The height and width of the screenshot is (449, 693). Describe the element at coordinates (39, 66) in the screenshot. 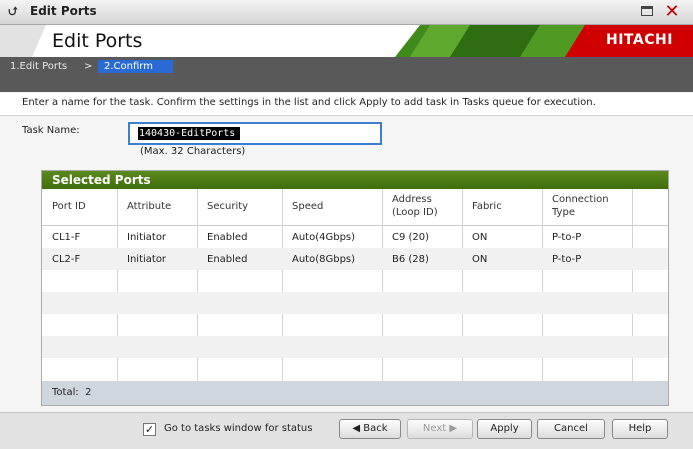

I see `wizard-step-edit-ports: 1.Edit Ports` at that location.